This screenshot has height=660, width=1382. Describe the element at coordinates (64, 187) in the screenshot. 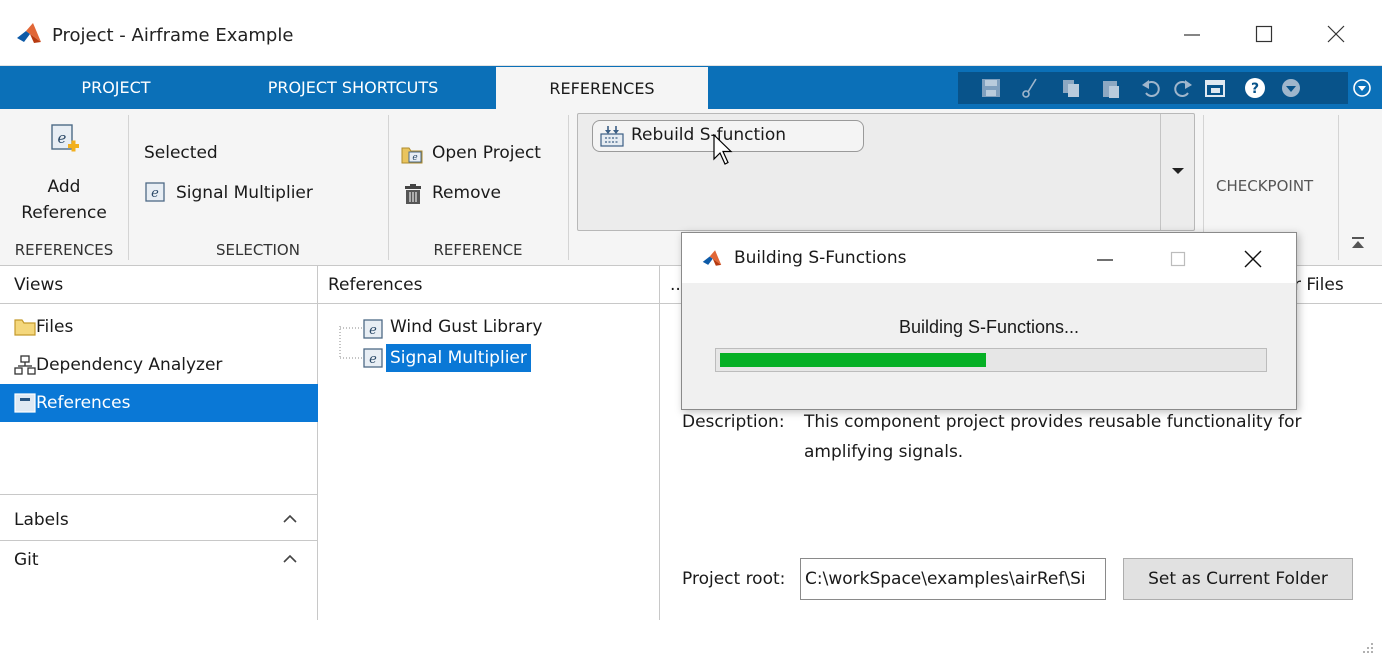

I see `add-reference-label-line1: Add` at that location.